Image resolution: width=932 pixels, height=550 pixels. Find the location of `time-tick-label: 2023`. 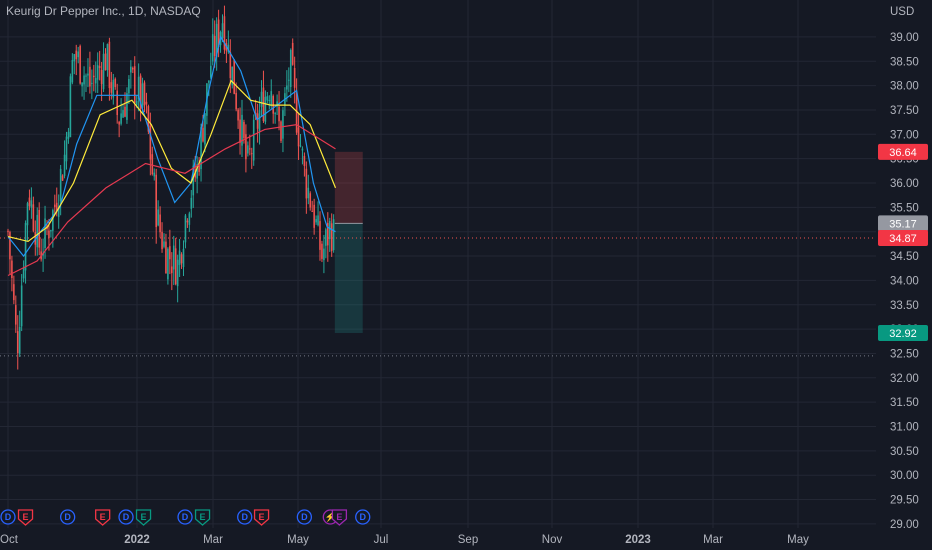

time-tick-label: 2023 is located at coordinates (638, 540).